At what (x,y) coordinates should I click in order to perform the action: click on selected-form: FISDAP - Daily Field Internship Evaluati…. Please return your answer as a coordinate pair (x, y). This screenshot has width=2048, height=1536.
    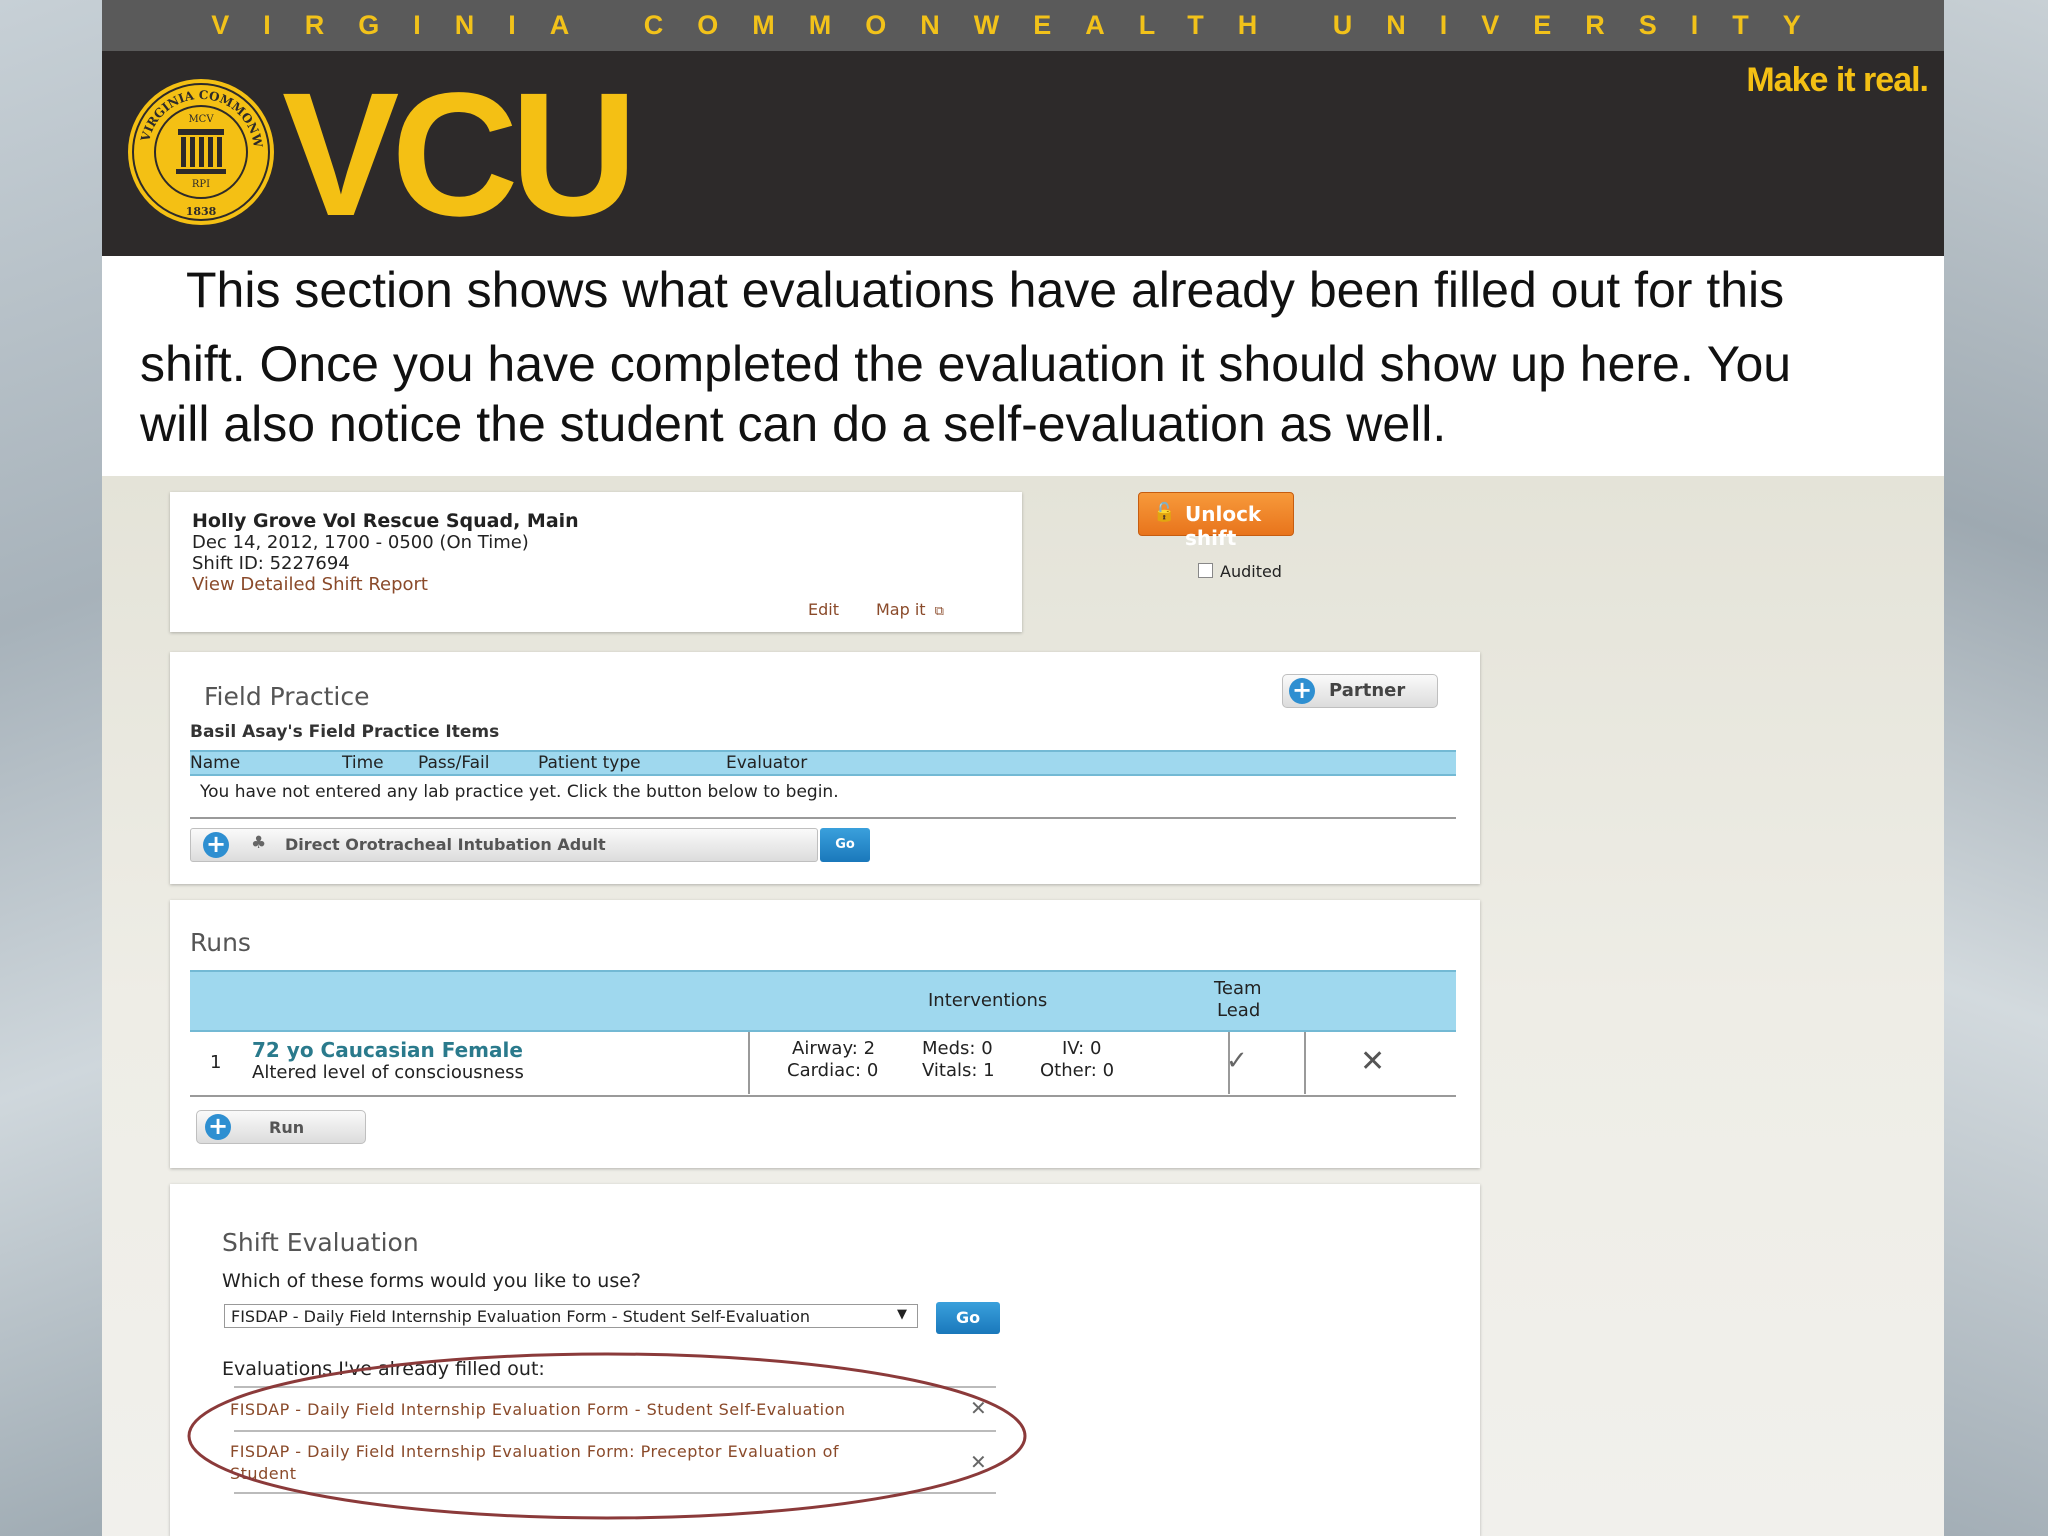
    Looking at the image, I should click on (521, 1316).